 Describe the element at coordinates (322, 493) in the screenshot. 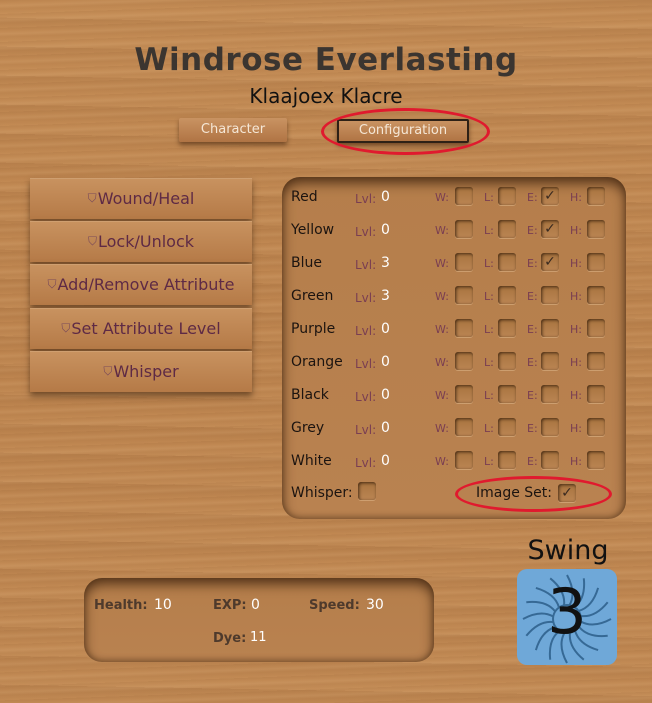

I see `whisper-checkbox-label: Whisper:` at that location.